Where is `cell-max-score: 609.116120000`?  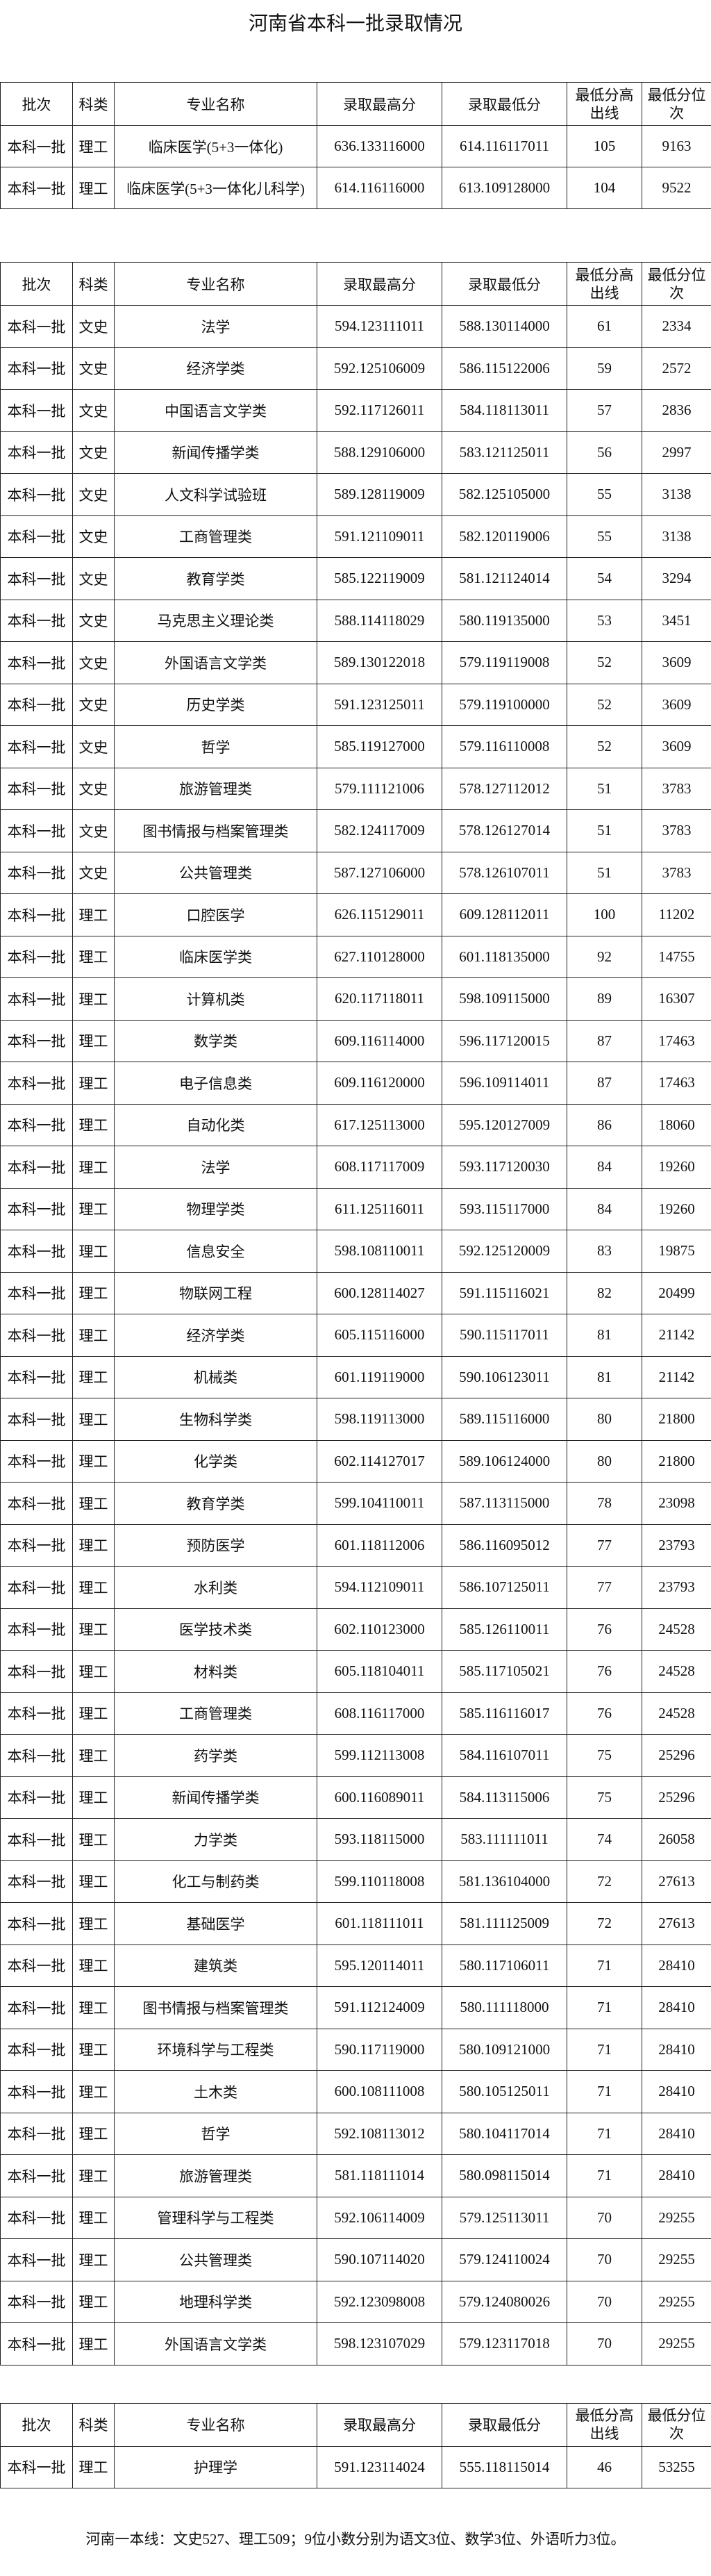 cell-max-score: 609.116120000 is located at coordinates (379, 1083).